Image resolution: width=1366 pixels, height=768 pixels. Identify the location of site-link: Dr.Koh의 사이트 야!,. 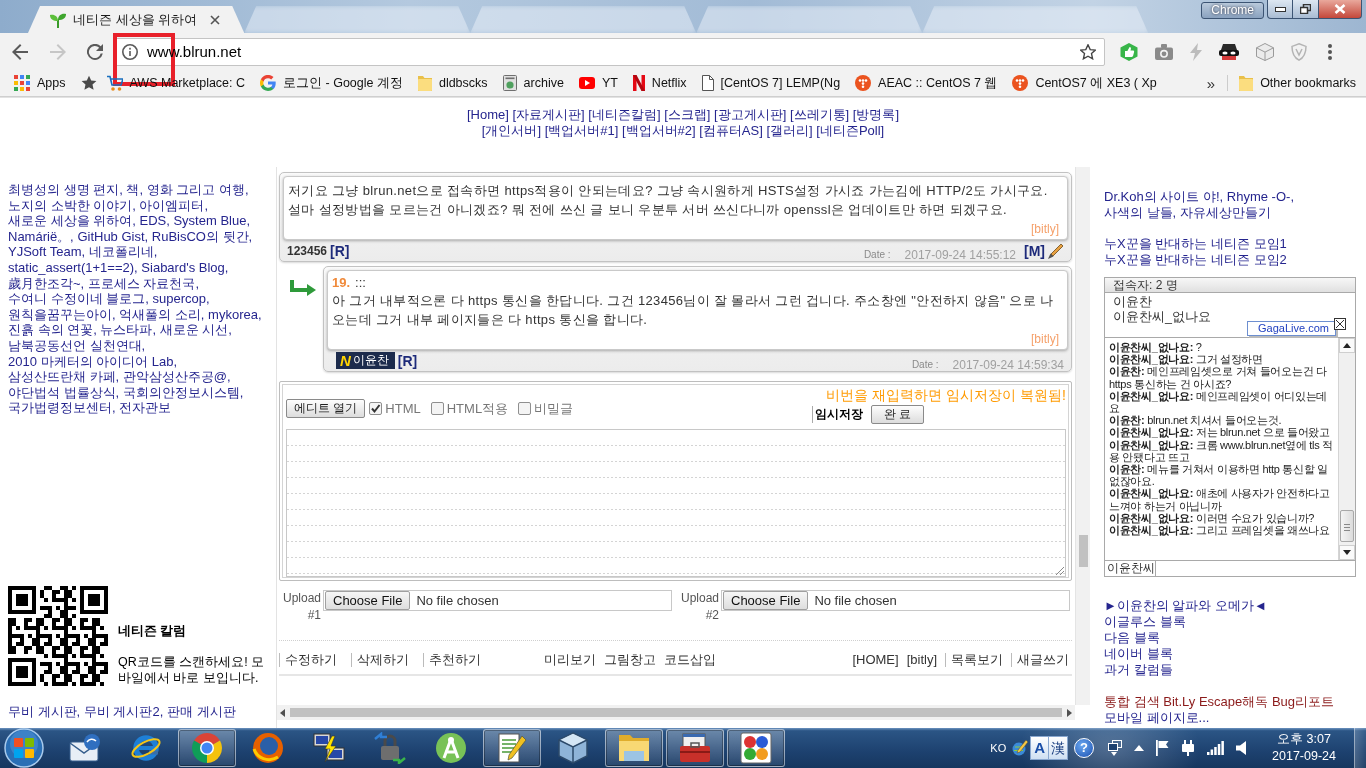
(1164, 196).